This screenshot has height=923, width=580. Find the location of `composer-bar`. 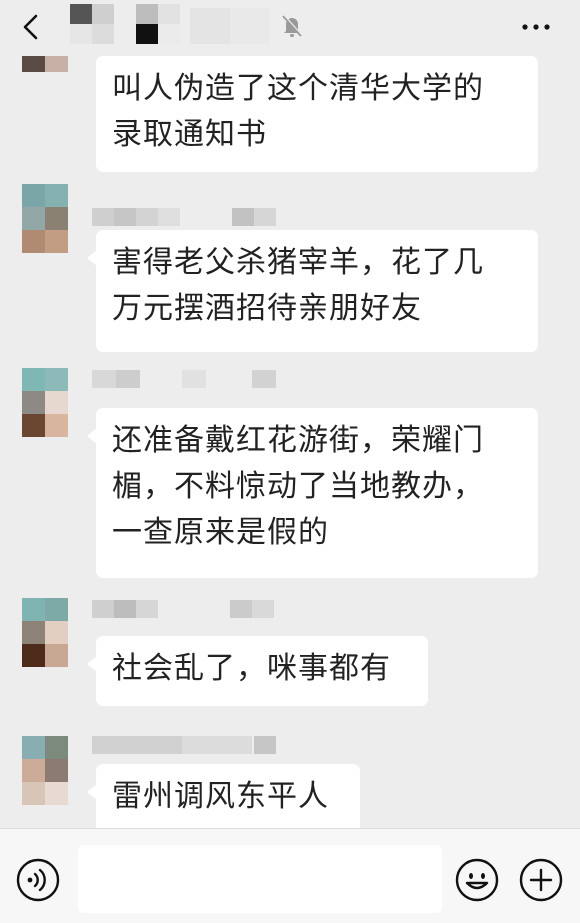

composer-bar is located at coordinates (290, 875).